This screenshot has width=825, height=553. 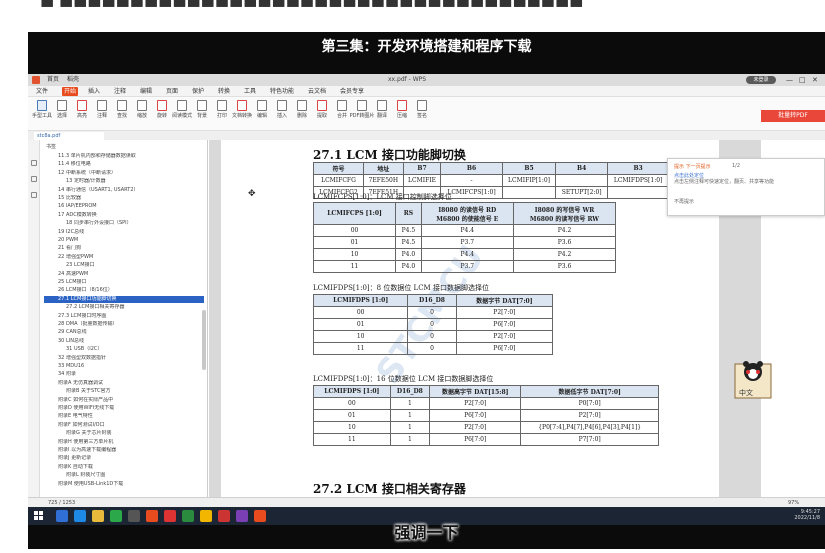 What do you see at coordinates (124, 181) in the screenshot?
I see `bookmark-item: 13 定时器/计数器` at bounding box center [124, 181].